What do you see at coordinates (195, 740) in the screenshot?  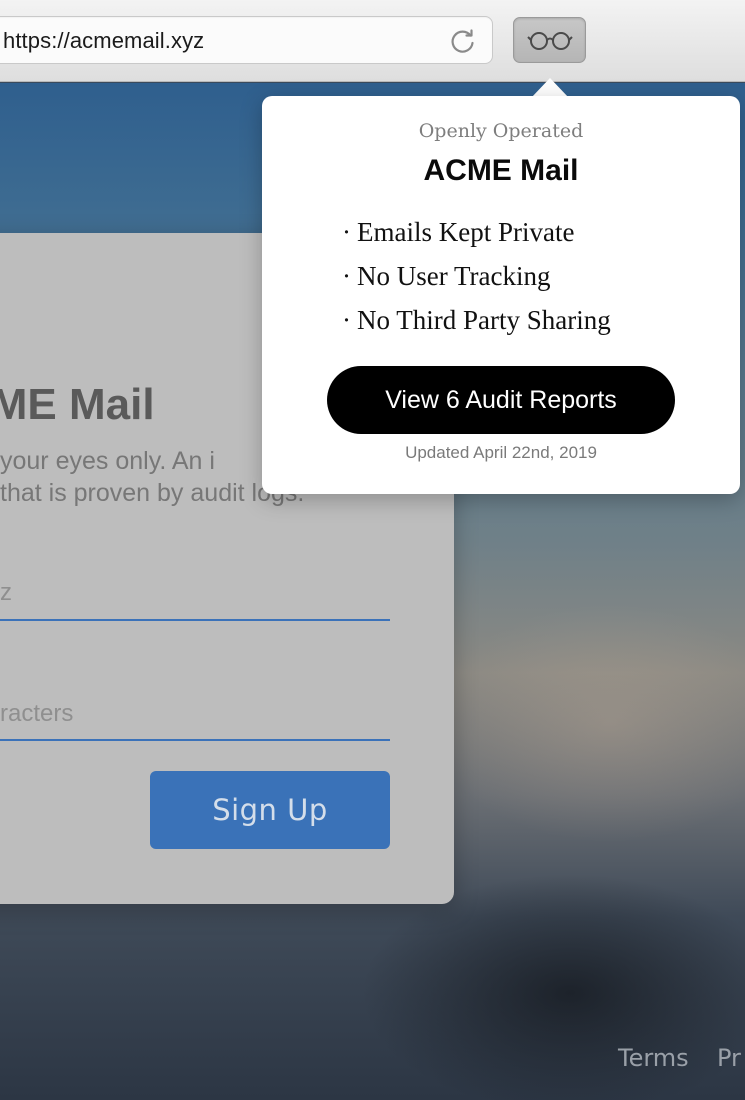 I see `password-field-underline` at bounding box center [195, 740].